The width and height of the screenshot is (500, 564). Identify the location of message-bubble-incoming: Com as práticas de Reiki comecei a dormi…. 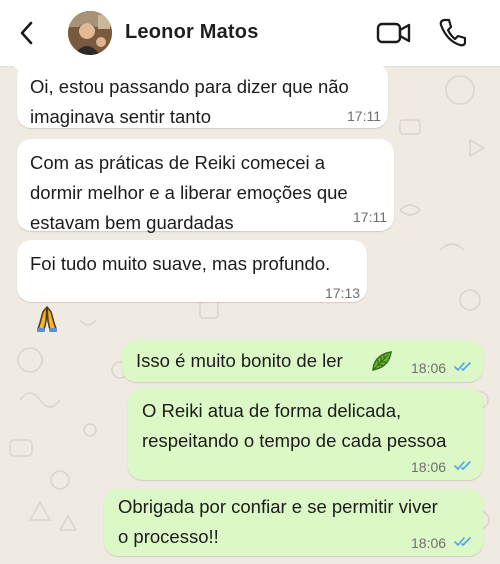
(205, 186).